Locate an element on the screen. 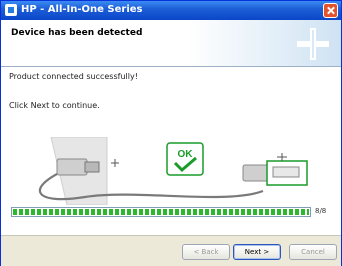  window-title: HP - All-In-One Series is located at coordinates (82, 9).